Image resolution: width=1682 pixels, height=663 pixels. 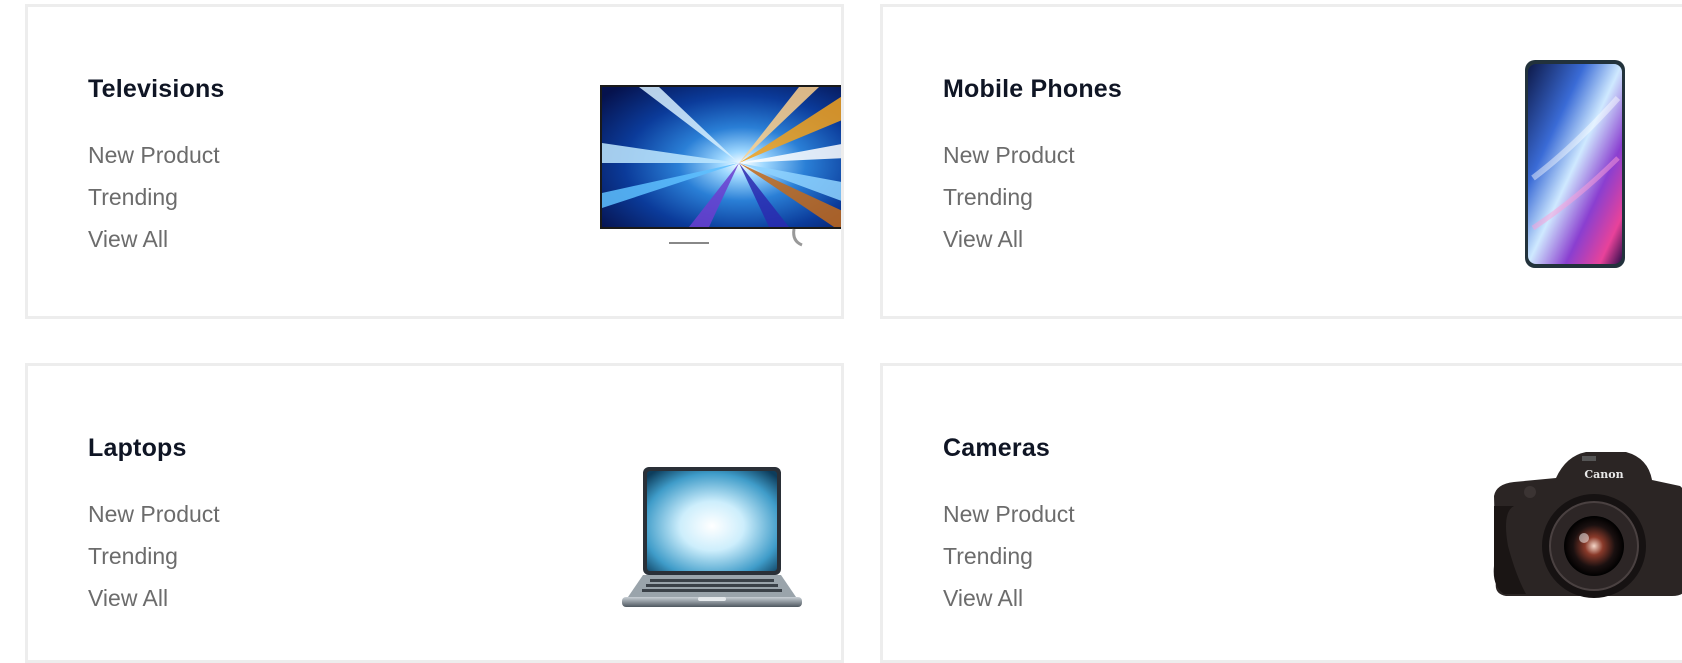 What do you see at coordinates (1575, 164) in the screenshot?
I see `mobile-phone-icon` at bounding box center [1575, 164].